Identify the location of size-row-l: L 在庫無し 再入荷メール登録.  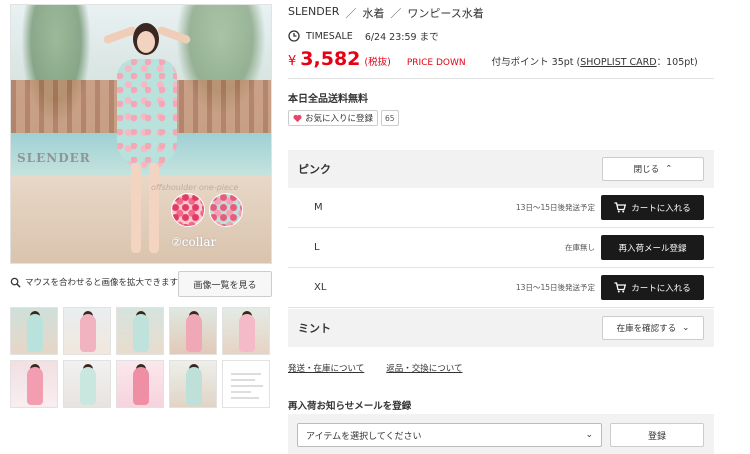
(501, 248).